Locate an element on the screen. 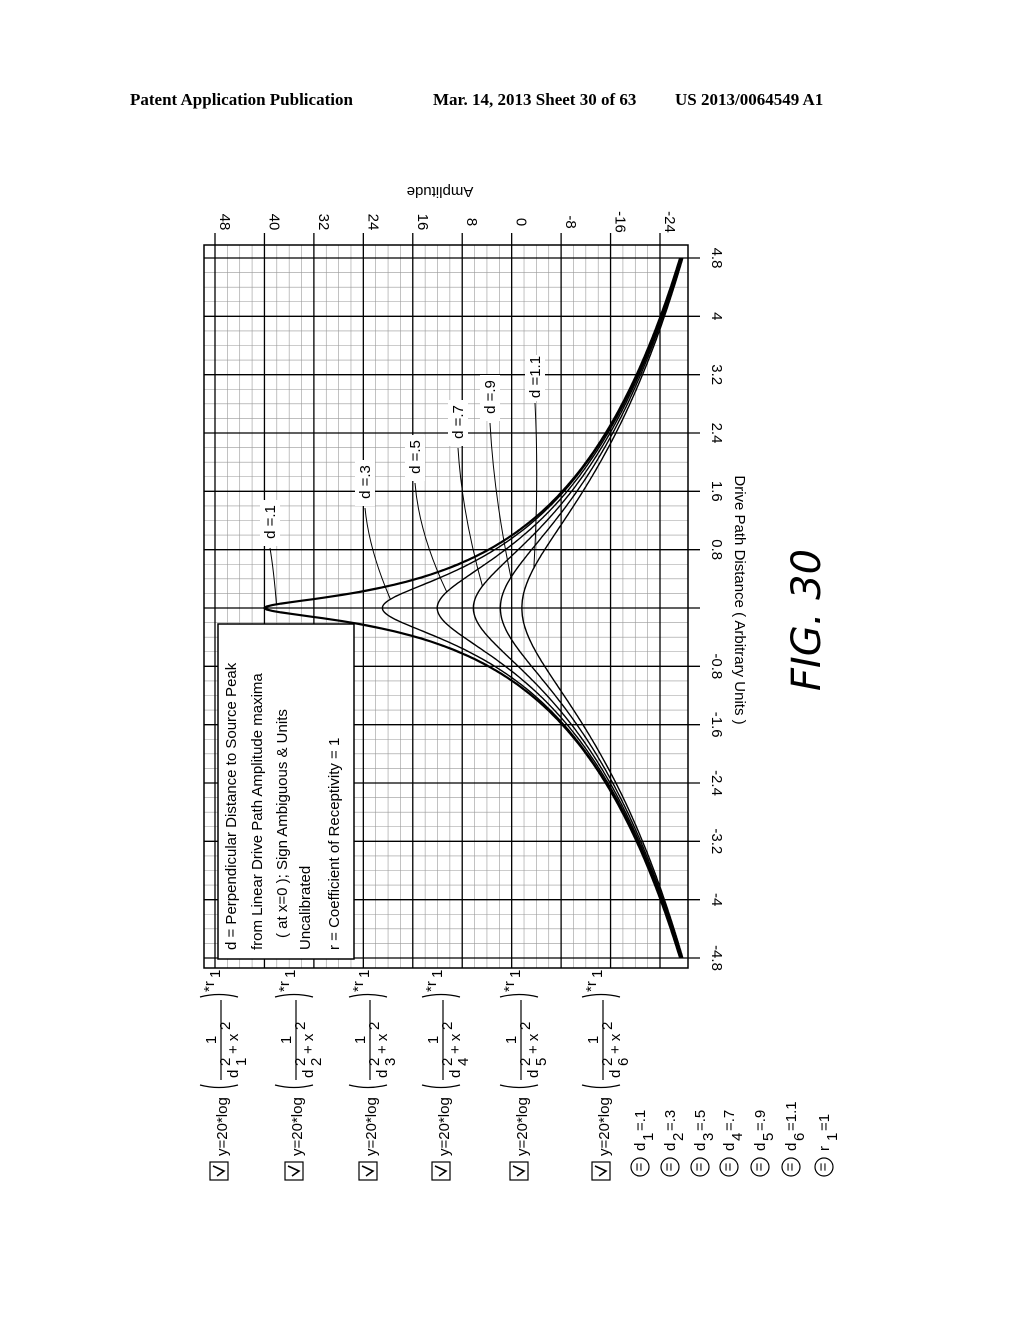 Image resolution: width=1024 pixels, height=1320 pixels. curve-label-leader is located at coordinates (273, 576).